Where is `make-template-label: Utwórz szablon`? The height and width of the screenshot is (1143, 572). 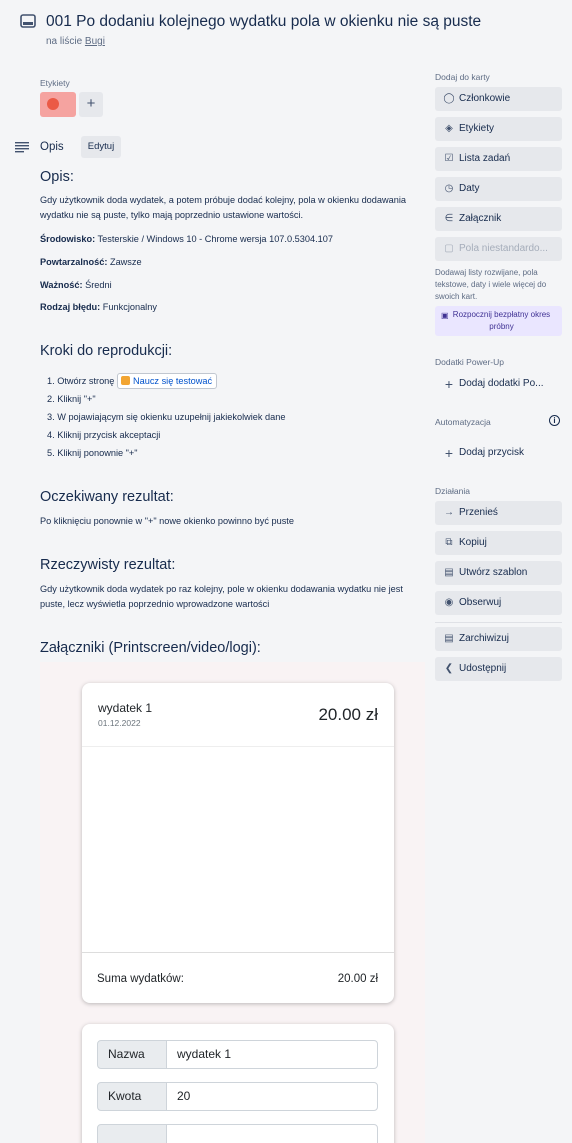 make-template-label: Utwórz szablon is located at coordinates (493, 572).